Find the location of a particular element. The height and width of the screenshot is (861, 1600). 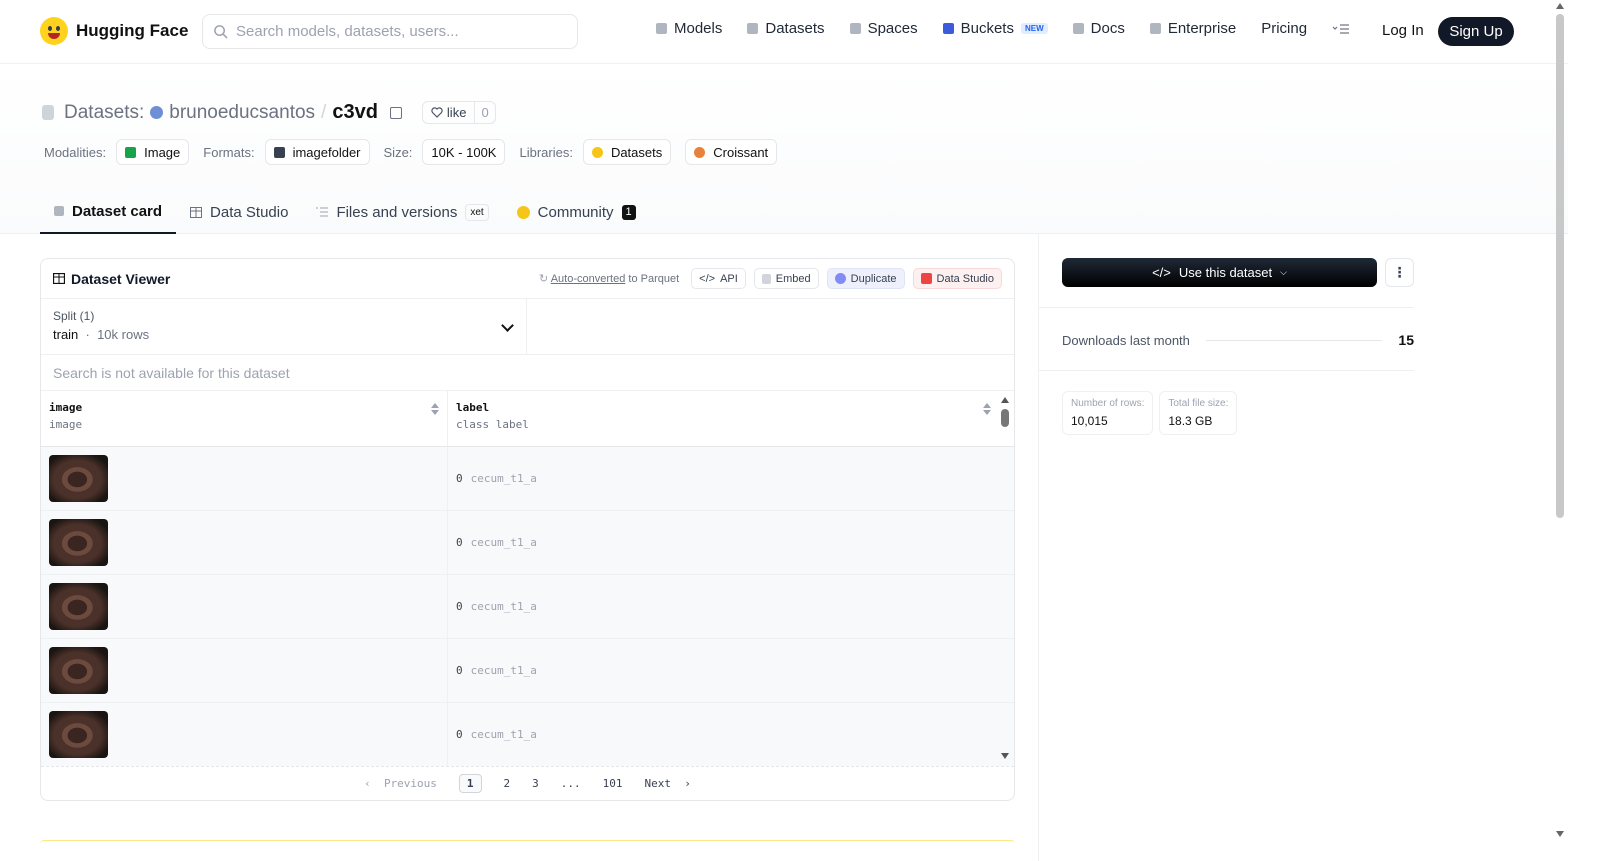

like-button: like 0 is located at coordinates (458, 112).